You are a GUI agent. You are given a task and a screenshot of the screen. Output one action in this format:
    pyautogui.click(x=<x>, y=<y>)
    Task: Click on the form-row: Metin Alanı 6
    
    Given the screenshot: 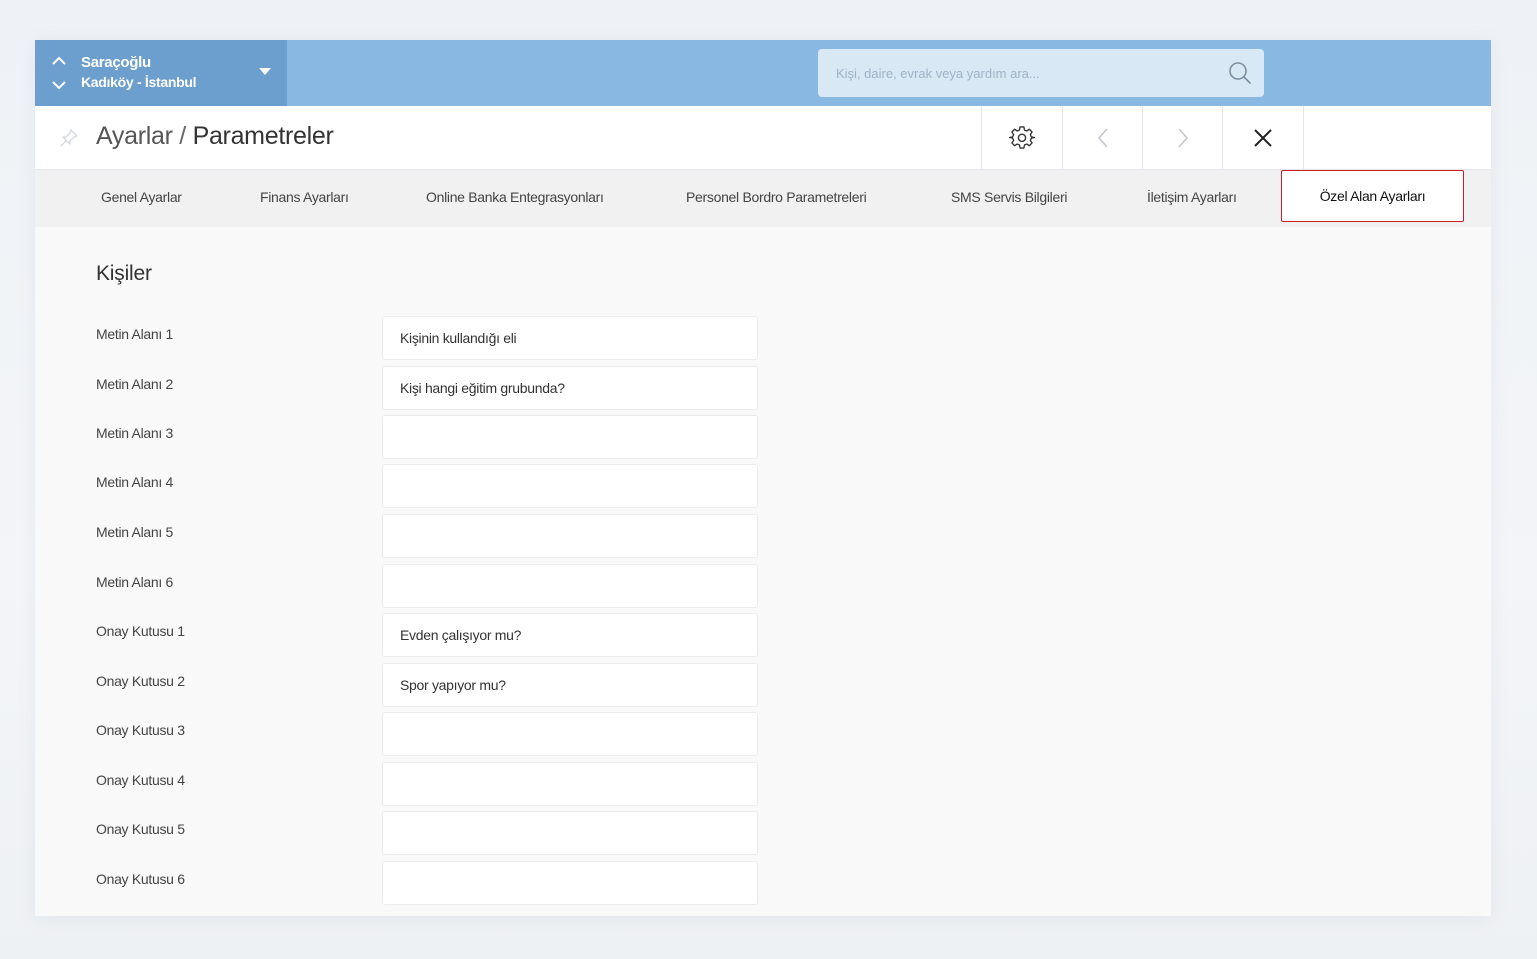 What is the action you would take?
    pyautogui.click(x=415, y=586)
    